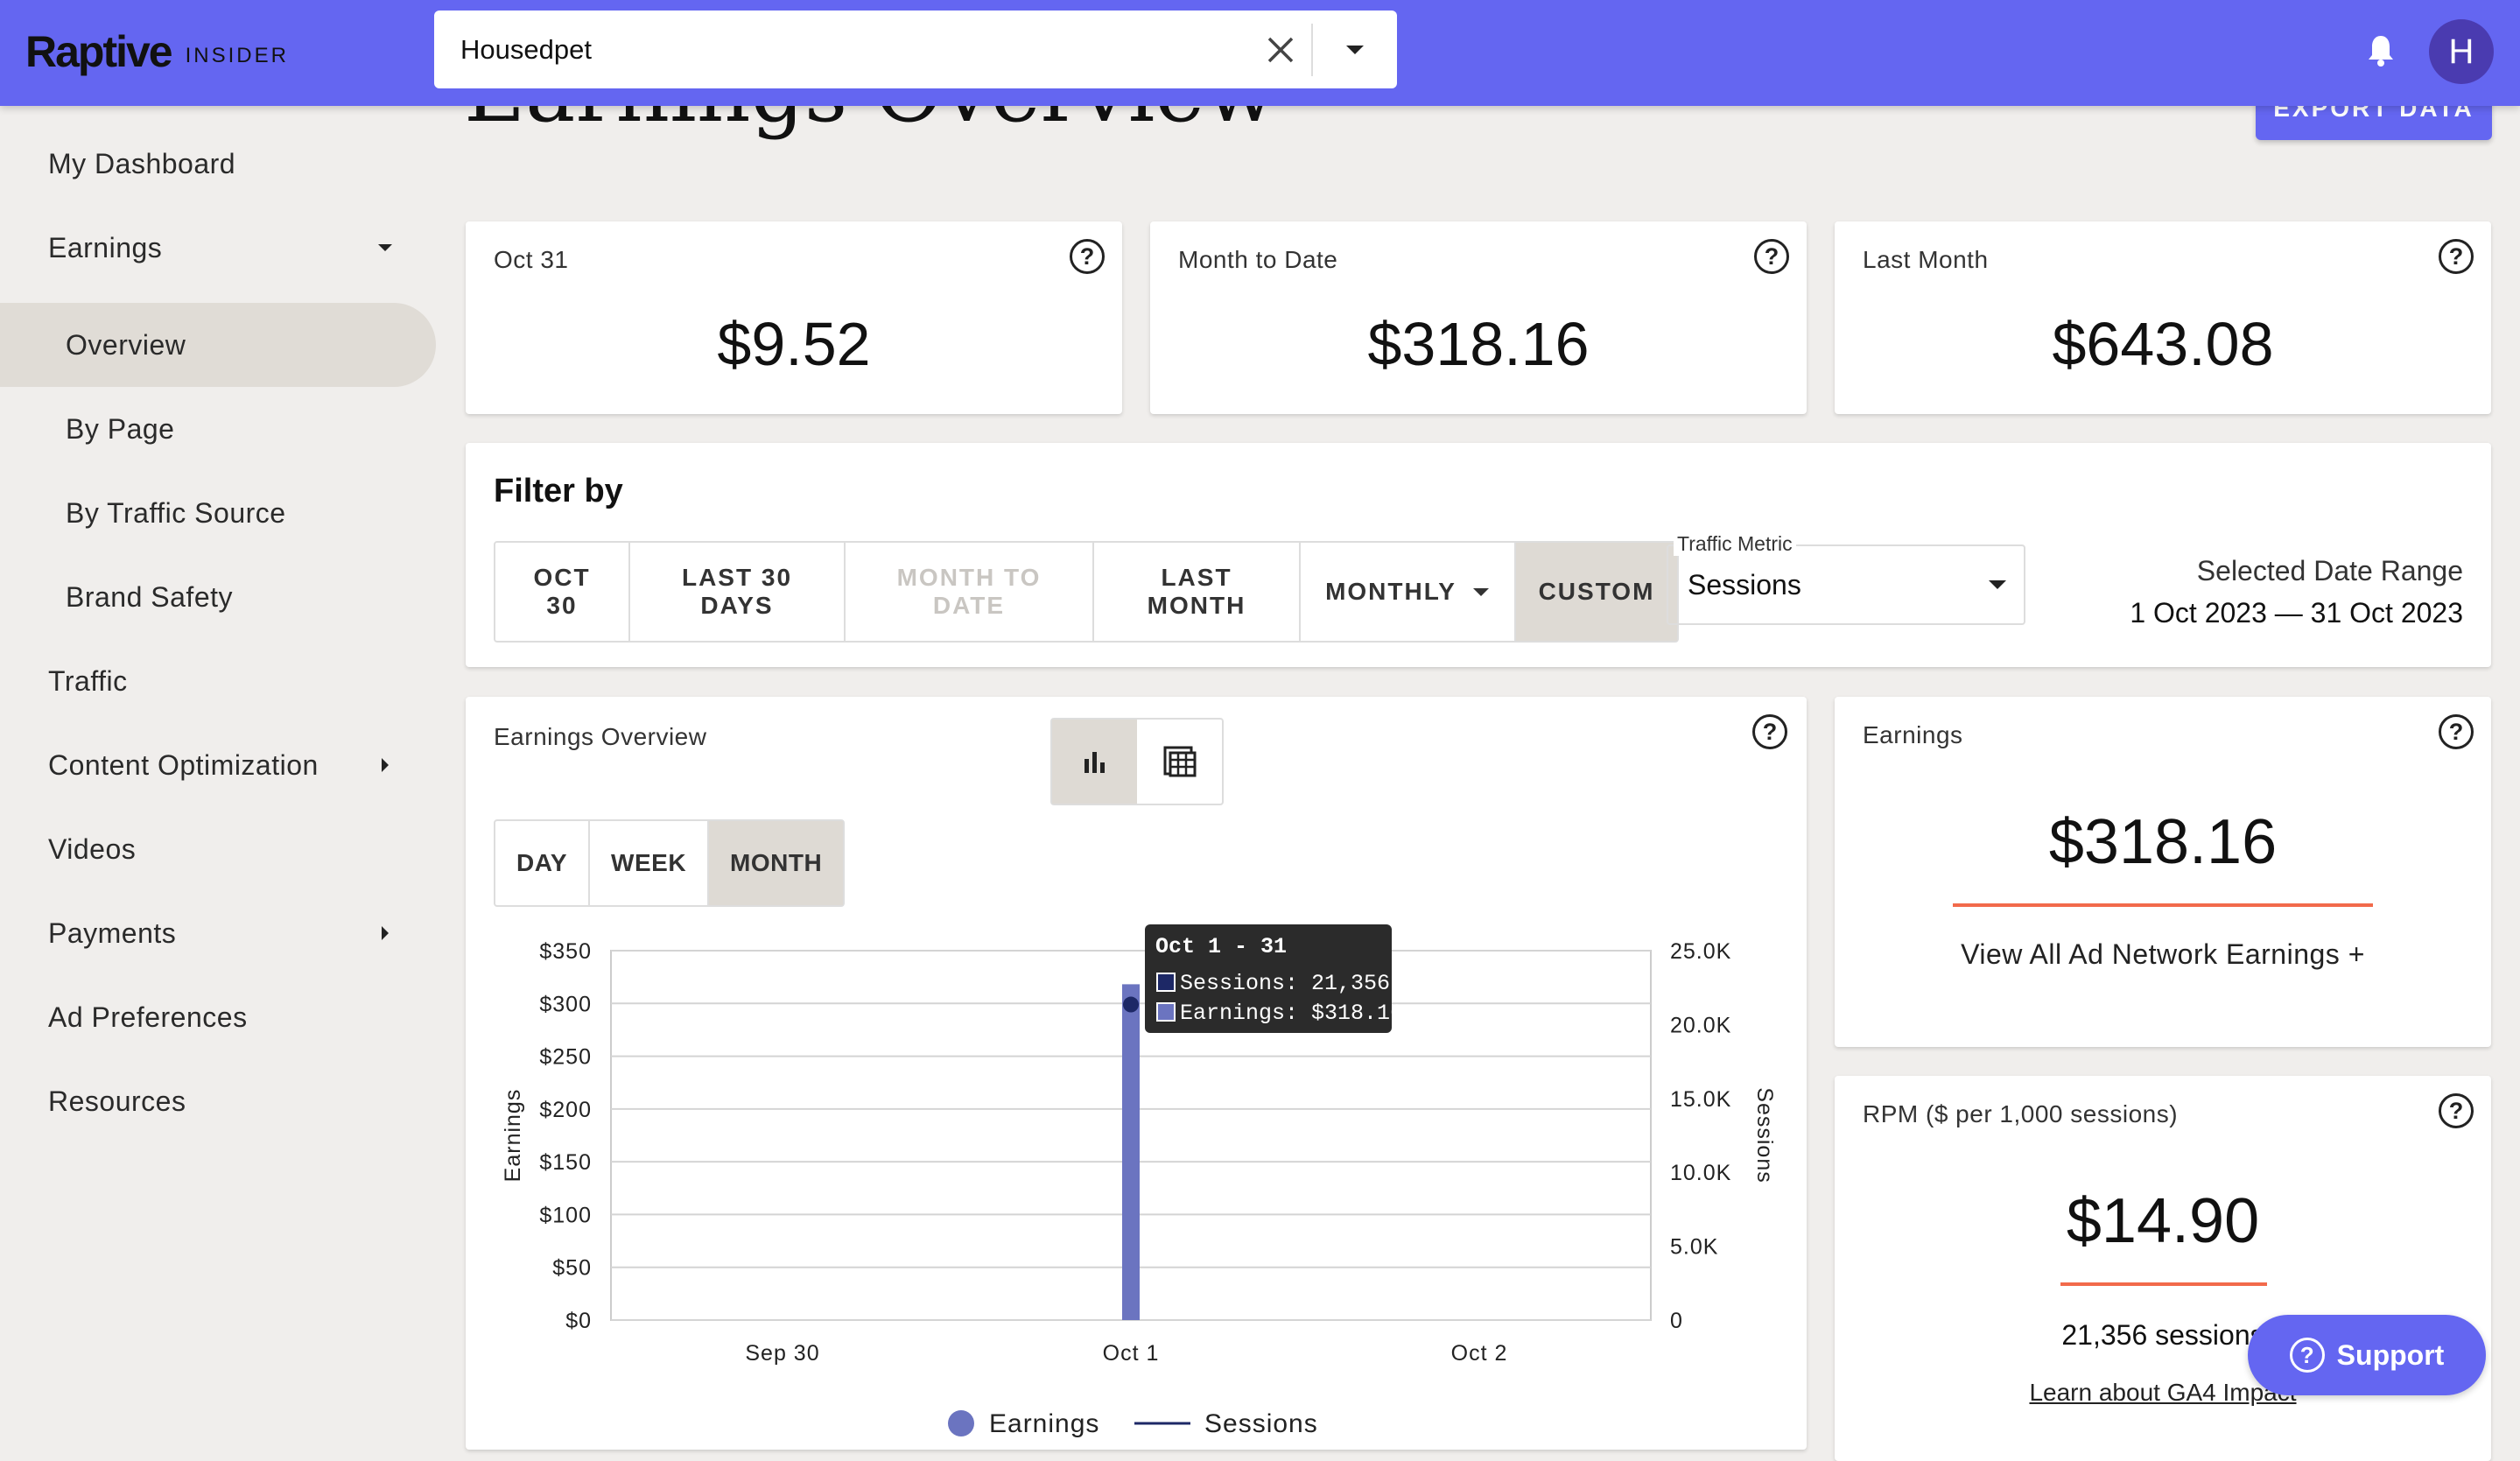  I want to click on sidebar-item-by-page: By Page, so click(219, 429).